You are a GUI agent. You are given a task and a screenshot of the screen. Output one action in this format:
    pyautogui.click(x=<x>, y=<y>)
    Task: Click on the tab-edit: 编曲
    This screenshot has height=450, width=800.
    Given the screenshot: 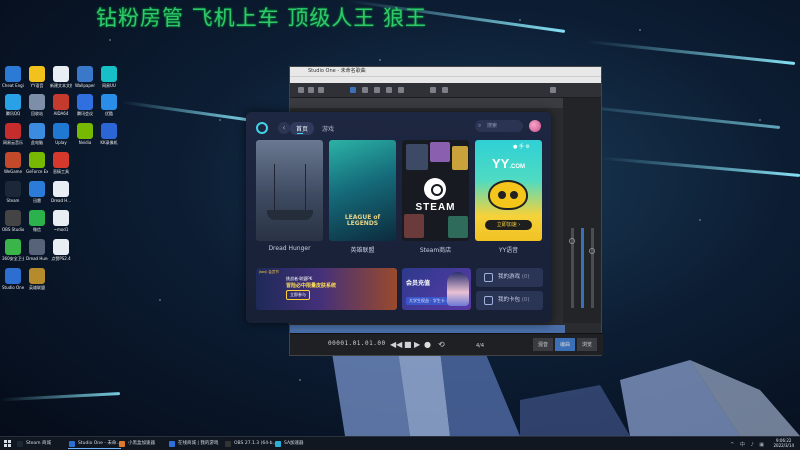 What is the action you would take?
    pyautogui.click(x=564, y=344)
    